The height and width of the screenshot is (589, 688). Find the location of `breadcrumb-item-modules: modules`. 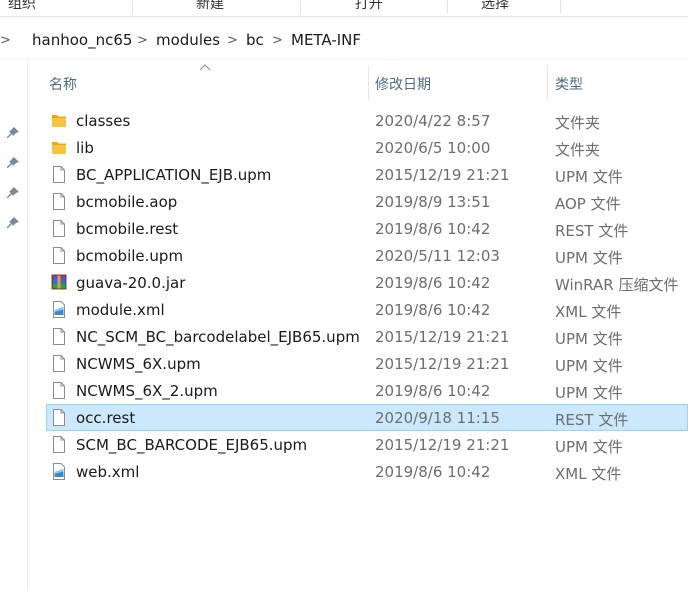

breadcrumb-item-modules: modules is located at coordinates (188, 40).